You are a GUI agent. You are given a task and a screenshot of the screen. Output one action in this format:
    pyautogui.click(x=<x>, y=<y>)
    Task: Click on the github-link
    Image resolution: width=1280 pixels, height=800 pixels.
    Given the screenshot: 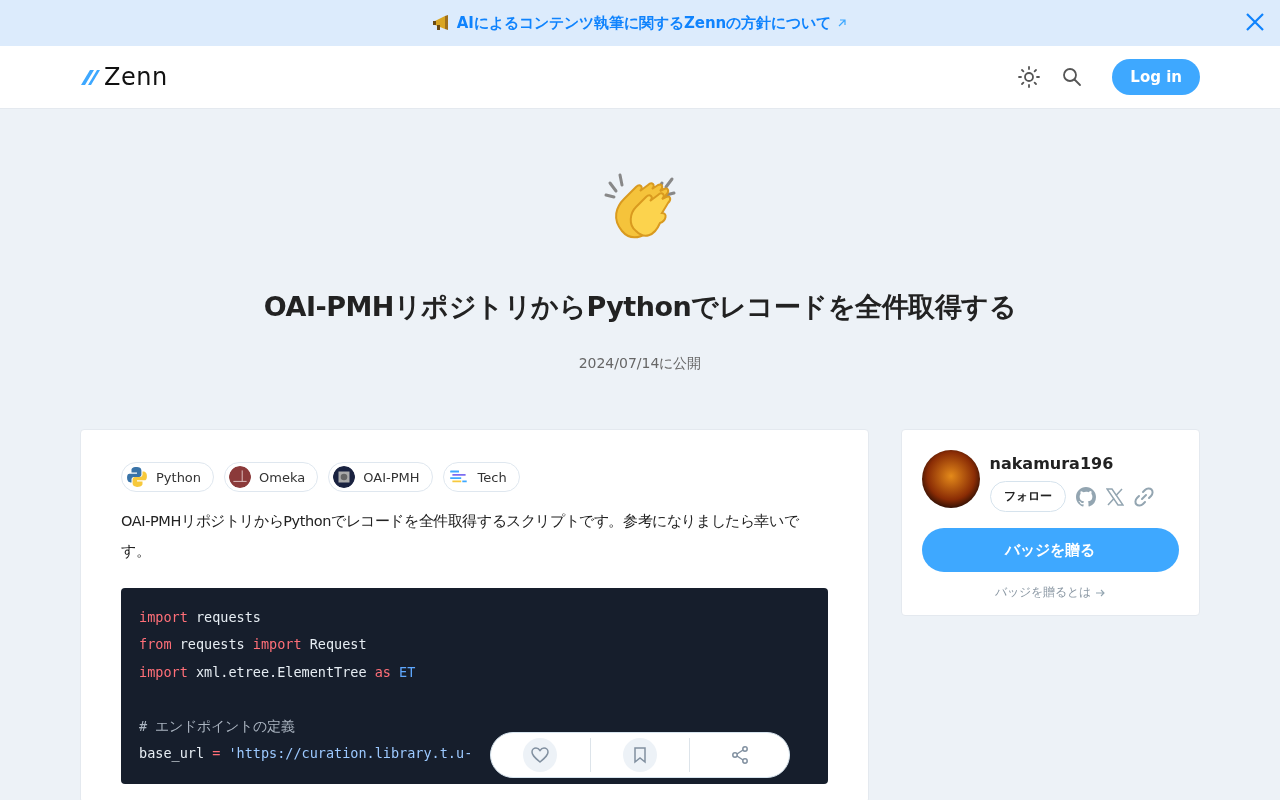 What is the action you would take?
    pyautogui.click(x=1085, y=496)
    